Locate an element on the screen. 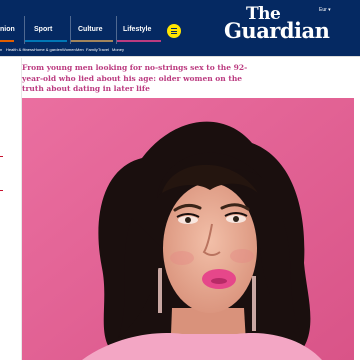 The height and width of the screenshot is (360, 360). page-gutter is located at coordinates (357, 229).